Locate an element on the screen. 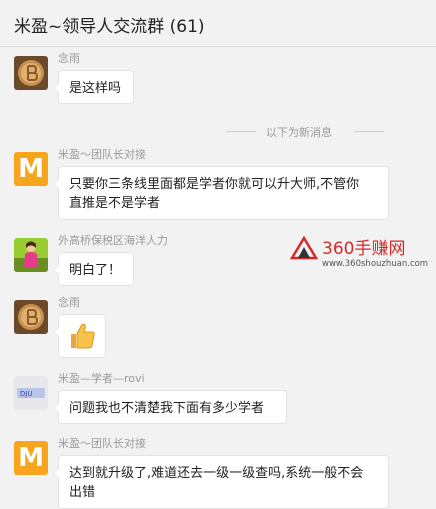  thumbs-up-icon is located at coordinates (83, 336).